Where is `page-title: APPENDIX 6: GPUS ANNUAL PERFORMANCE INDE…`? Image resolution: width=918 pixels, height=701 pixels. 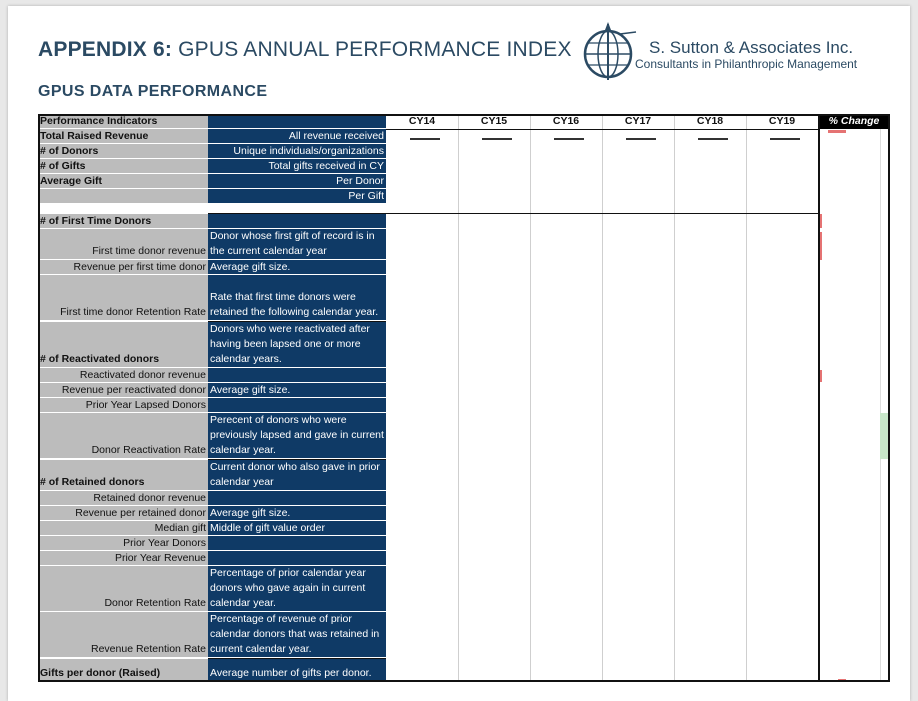
page-title: APPENDIX 6: GPUS ANNUAL PERFORMANCE INDE… is located at coordinates (305, 50).